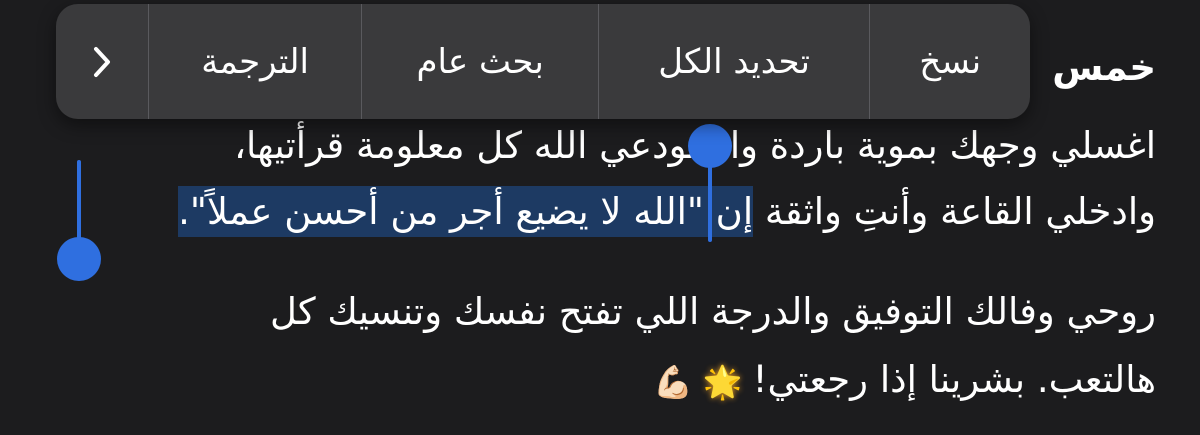  What do you see at coordinates (79, 259) in the screenshot?
I see `selection-end-handle` at bounding box center [79, 259].